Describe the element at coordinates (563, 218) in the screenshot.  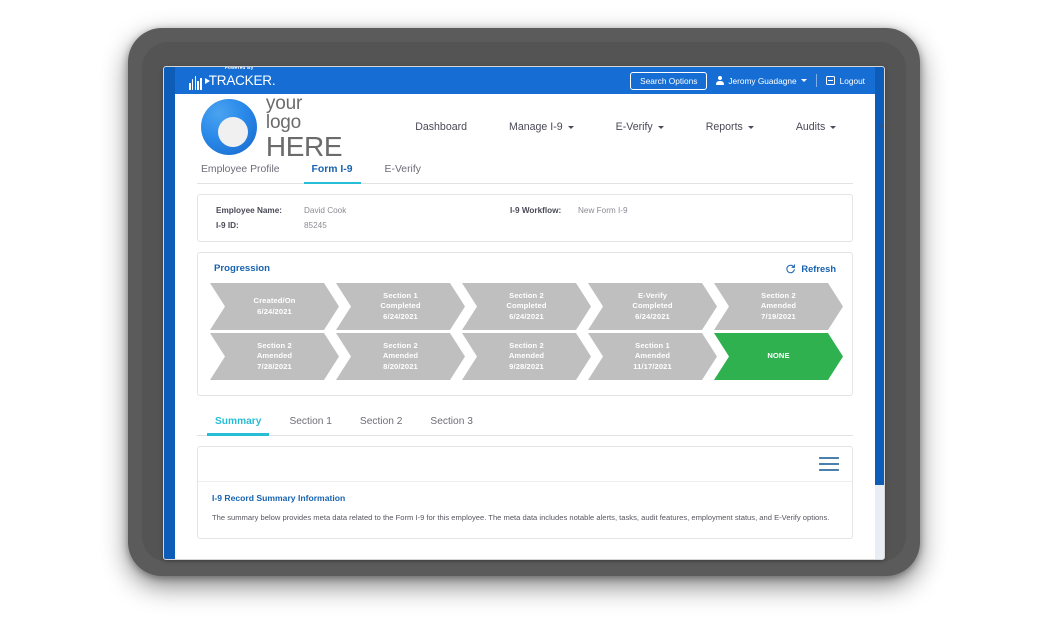
I see `employee-info-column-right: I-9 Workflow: New Form I-9` at that location.